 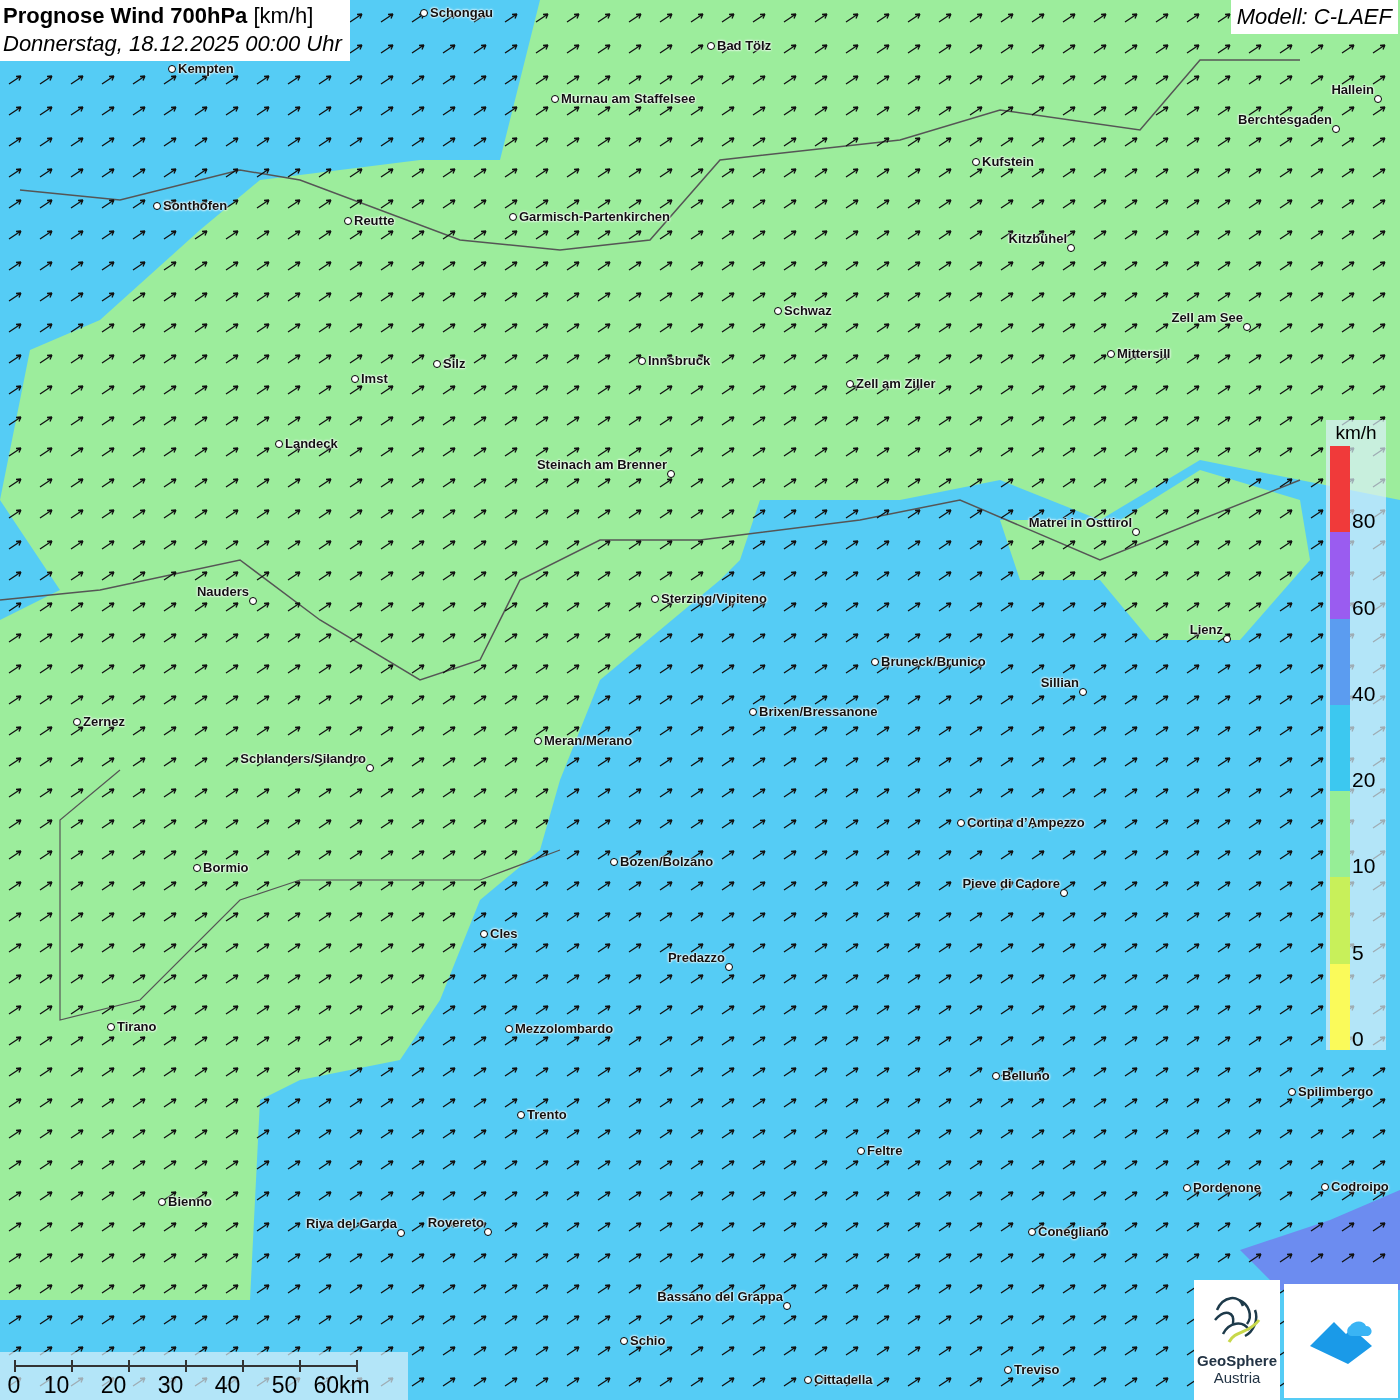 What do you see at coordinates (1037, 238) in the screenshot?
I see `city-label: Kitzbühel` at bounding box center [1037, 238].